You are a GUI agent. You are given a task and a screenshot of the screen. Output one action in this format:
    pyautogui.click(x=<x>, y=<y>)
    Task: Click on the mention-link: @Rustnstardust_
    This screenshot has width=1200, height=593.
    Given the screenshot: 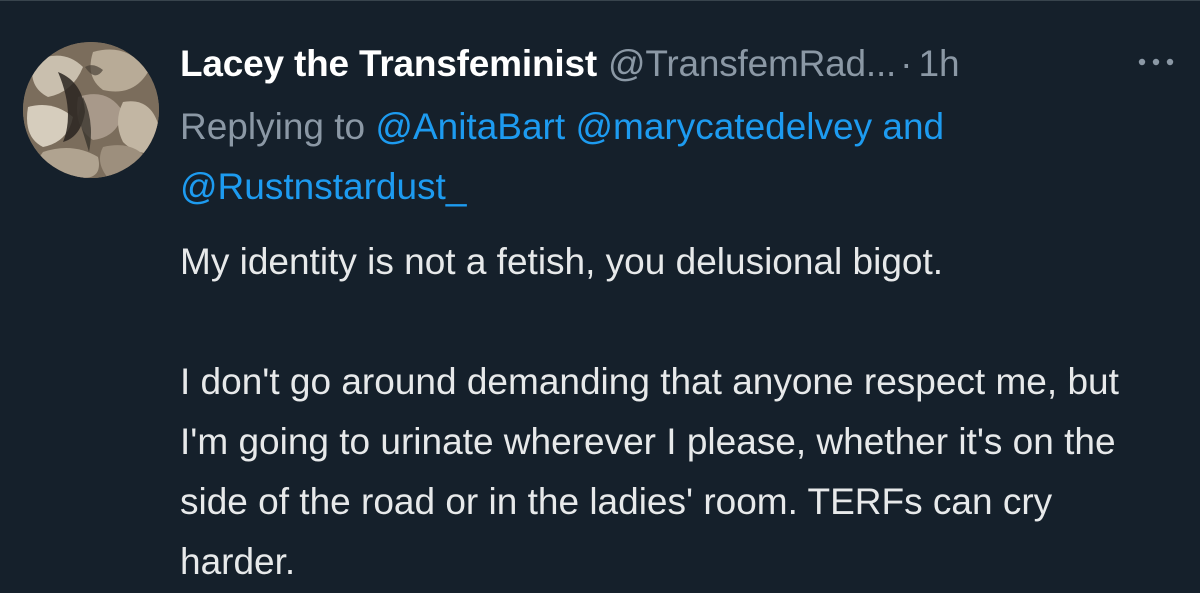 What is the action you would take?
    pyautogui.click(x=323, y=186)
    